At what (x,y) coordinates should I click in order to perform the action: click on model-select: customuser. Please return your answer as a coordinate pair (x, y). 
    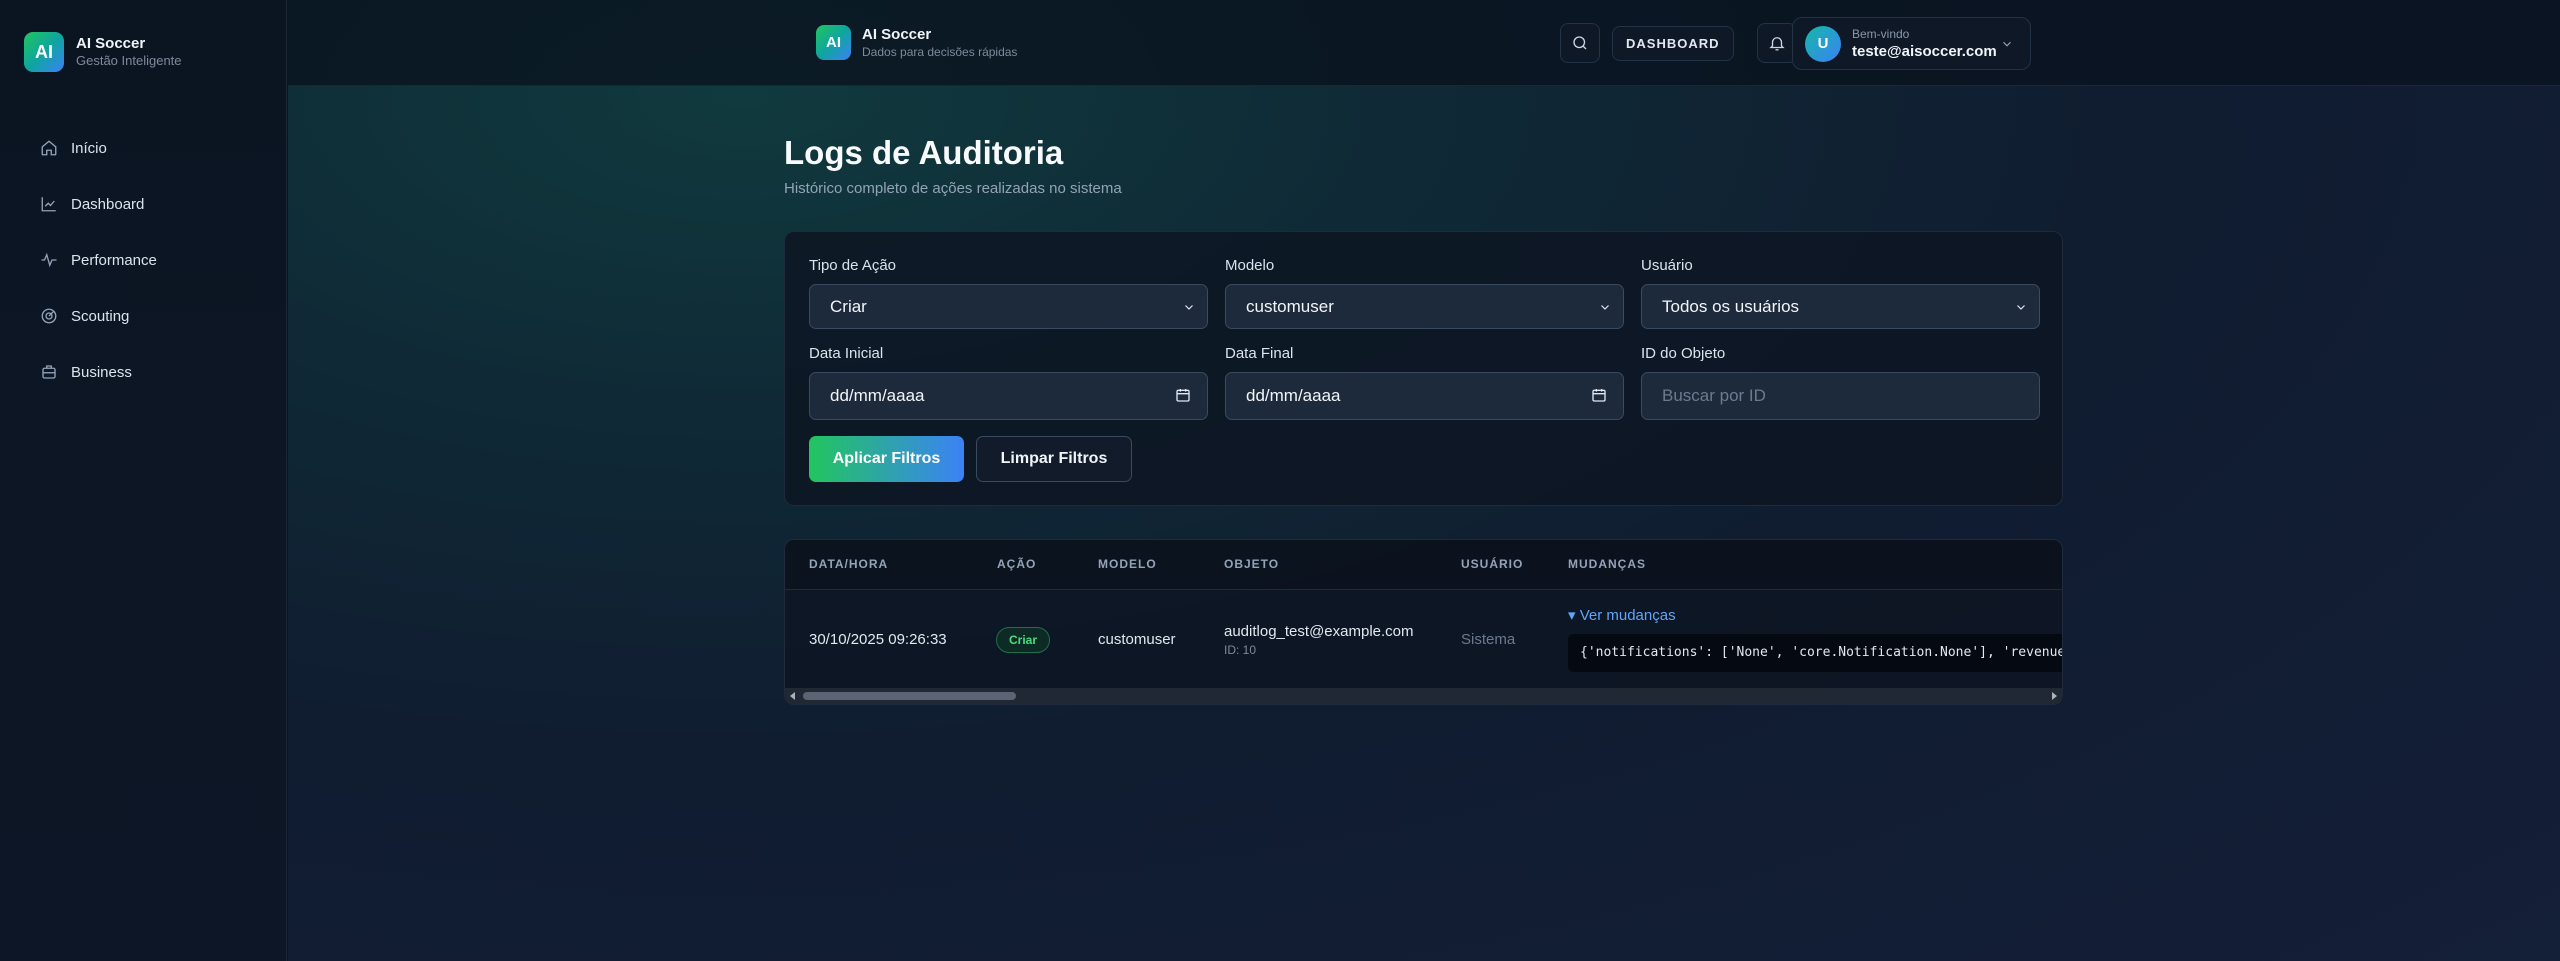
    Looking at the image, I should click on (1424, 306).